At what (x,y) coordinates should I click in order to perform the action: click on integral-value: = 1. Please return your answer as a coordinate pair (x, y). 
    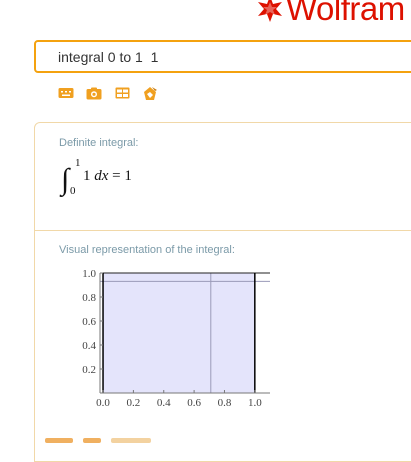
    Looking at the image, I should click on (122, 176).